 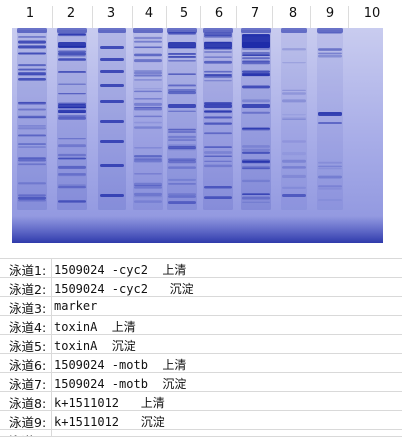 I want to click on legend-row-value: k+1511012 上清, so click(x=109, y=403).